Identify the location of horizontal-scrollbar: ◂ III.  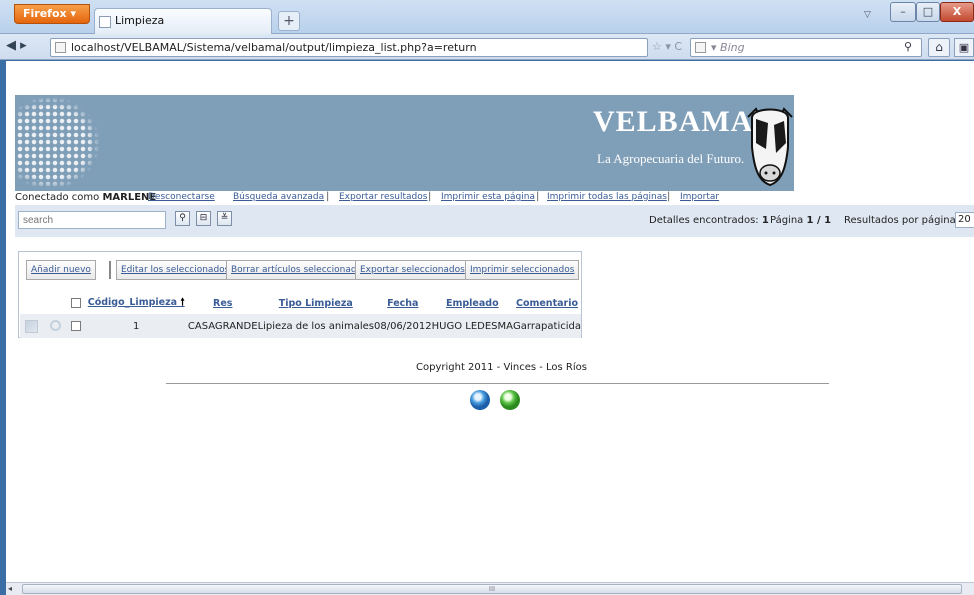
(490, 588).